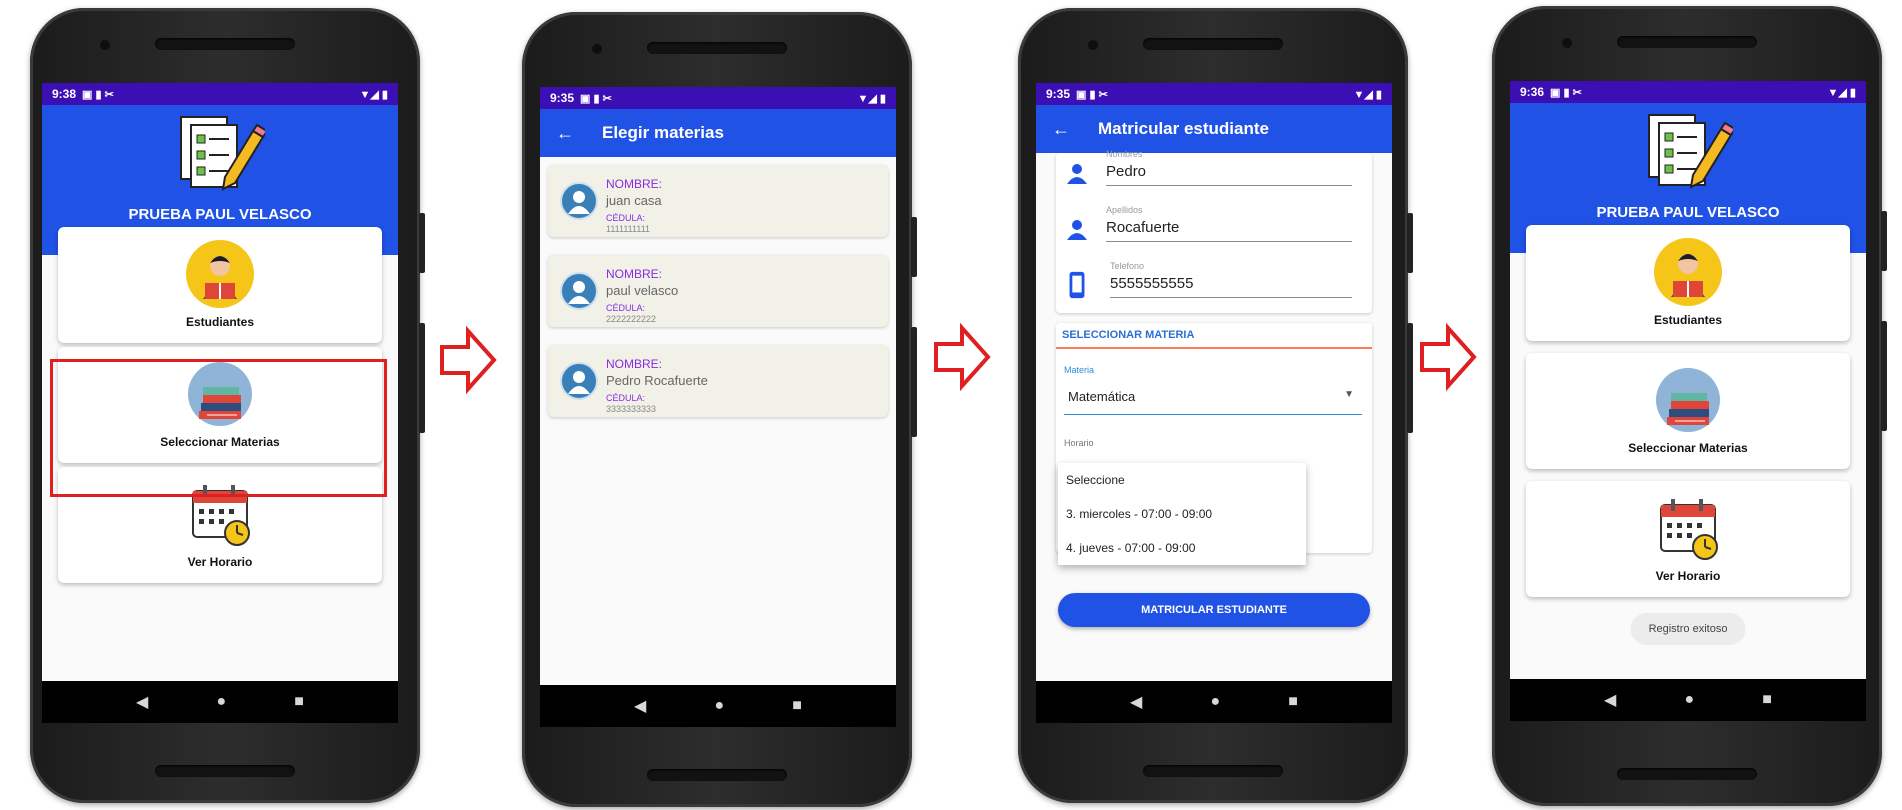 This screenshot has width=1902, height=810. What do you see at coordinates (1077, 285) in the screenshot?
I see `phone-icon` at bounding box center [1077, 285].